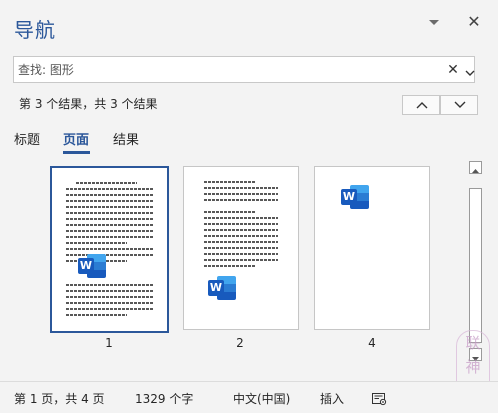 The width and height of the screenshot is (498, 413). What do you see at coordinates (240, 343) in the screenshot?
I see `page-number: 2` at bounding box center [240, 343].